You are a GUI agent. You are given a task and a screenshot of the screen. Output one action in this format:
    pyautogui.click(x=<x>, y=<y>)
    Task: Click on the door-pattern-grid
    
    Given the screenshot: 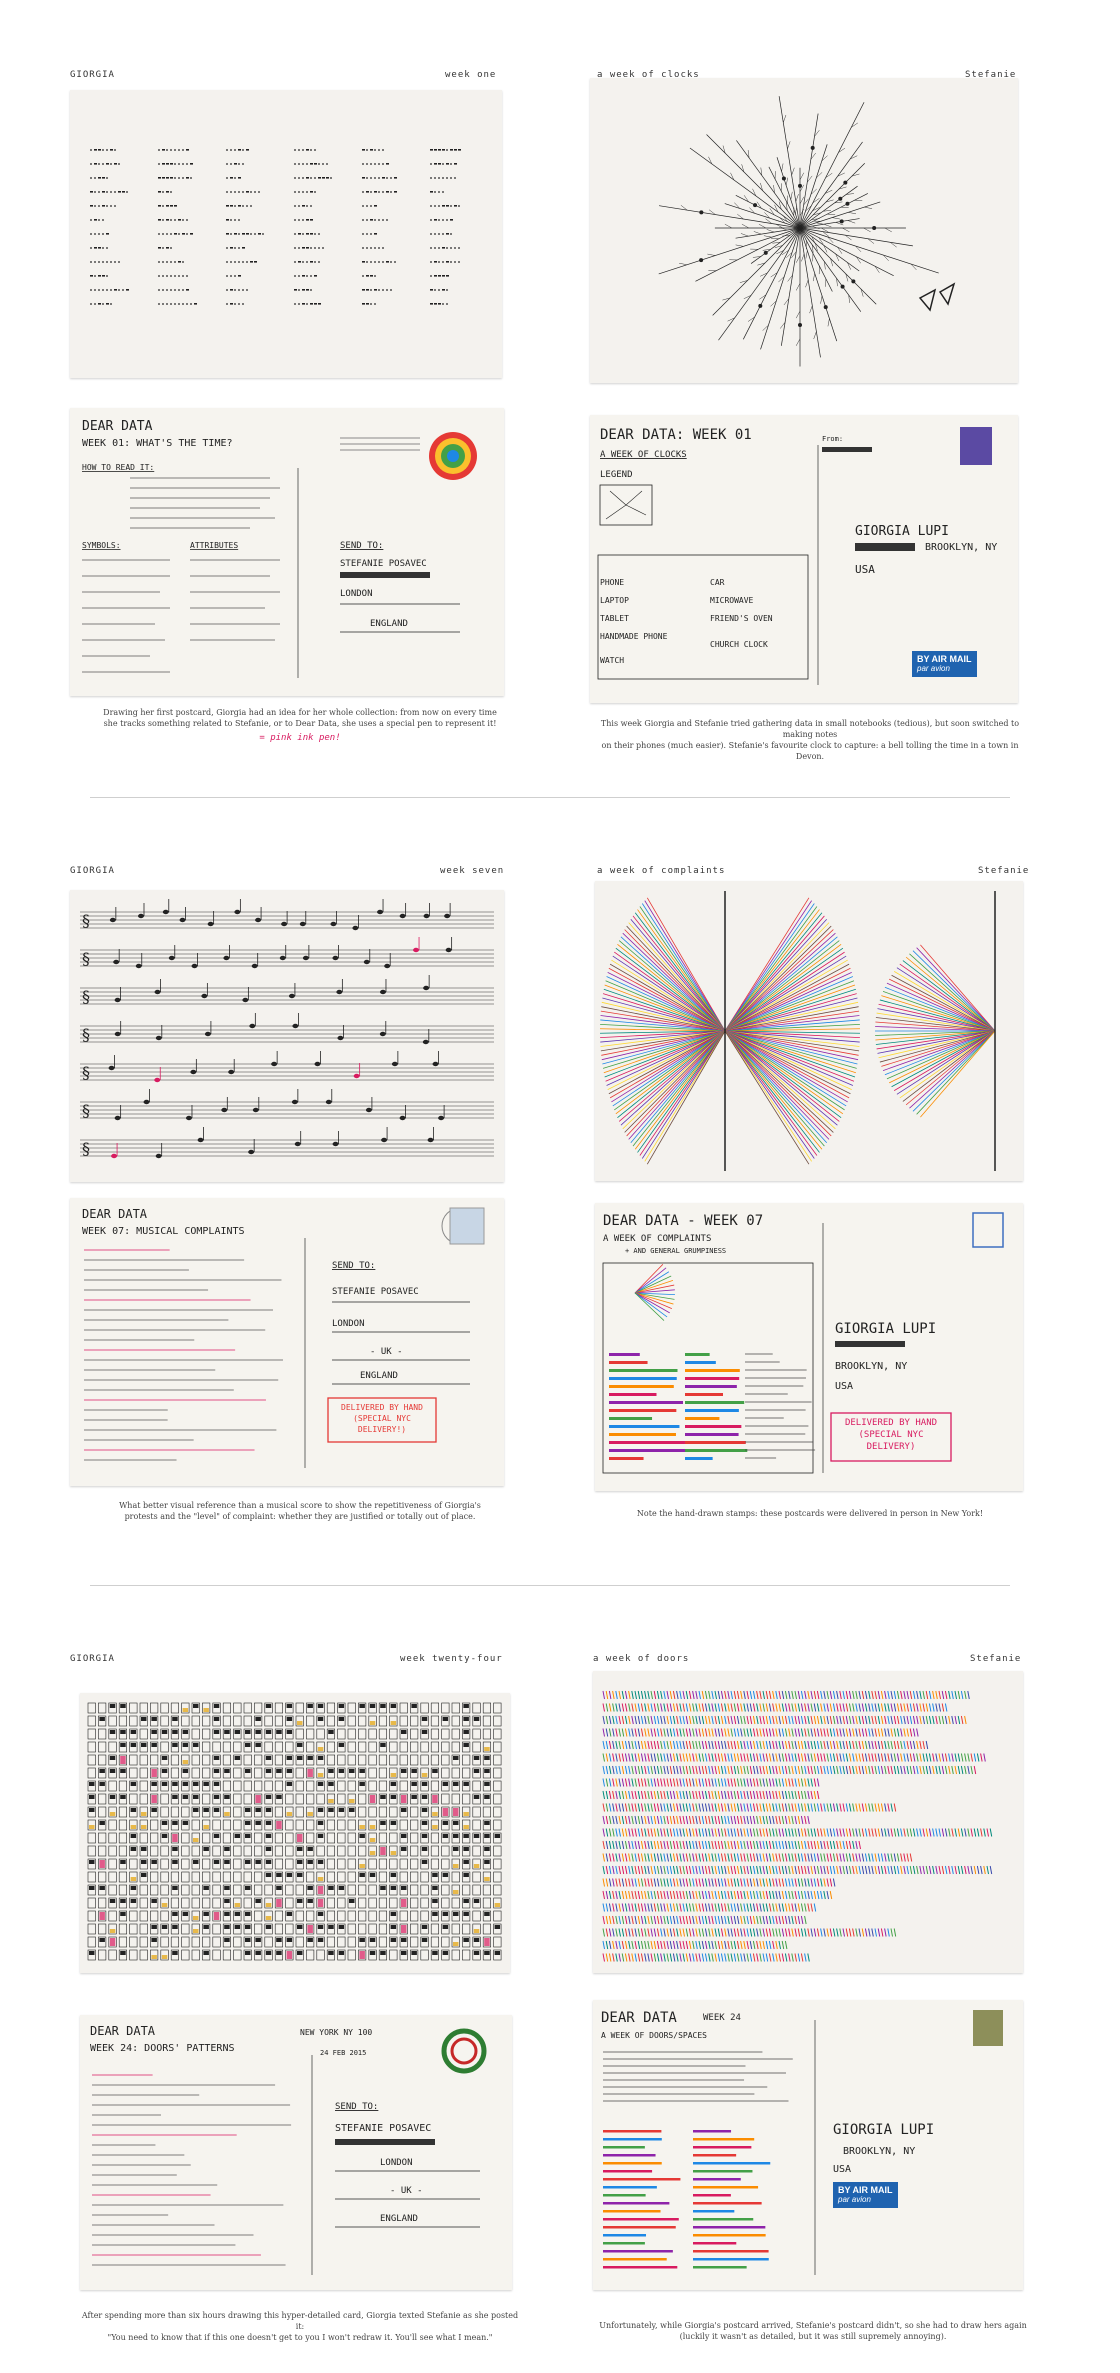 What is the action you would take?
    pyautogui.click(x=294, y=1831)
    